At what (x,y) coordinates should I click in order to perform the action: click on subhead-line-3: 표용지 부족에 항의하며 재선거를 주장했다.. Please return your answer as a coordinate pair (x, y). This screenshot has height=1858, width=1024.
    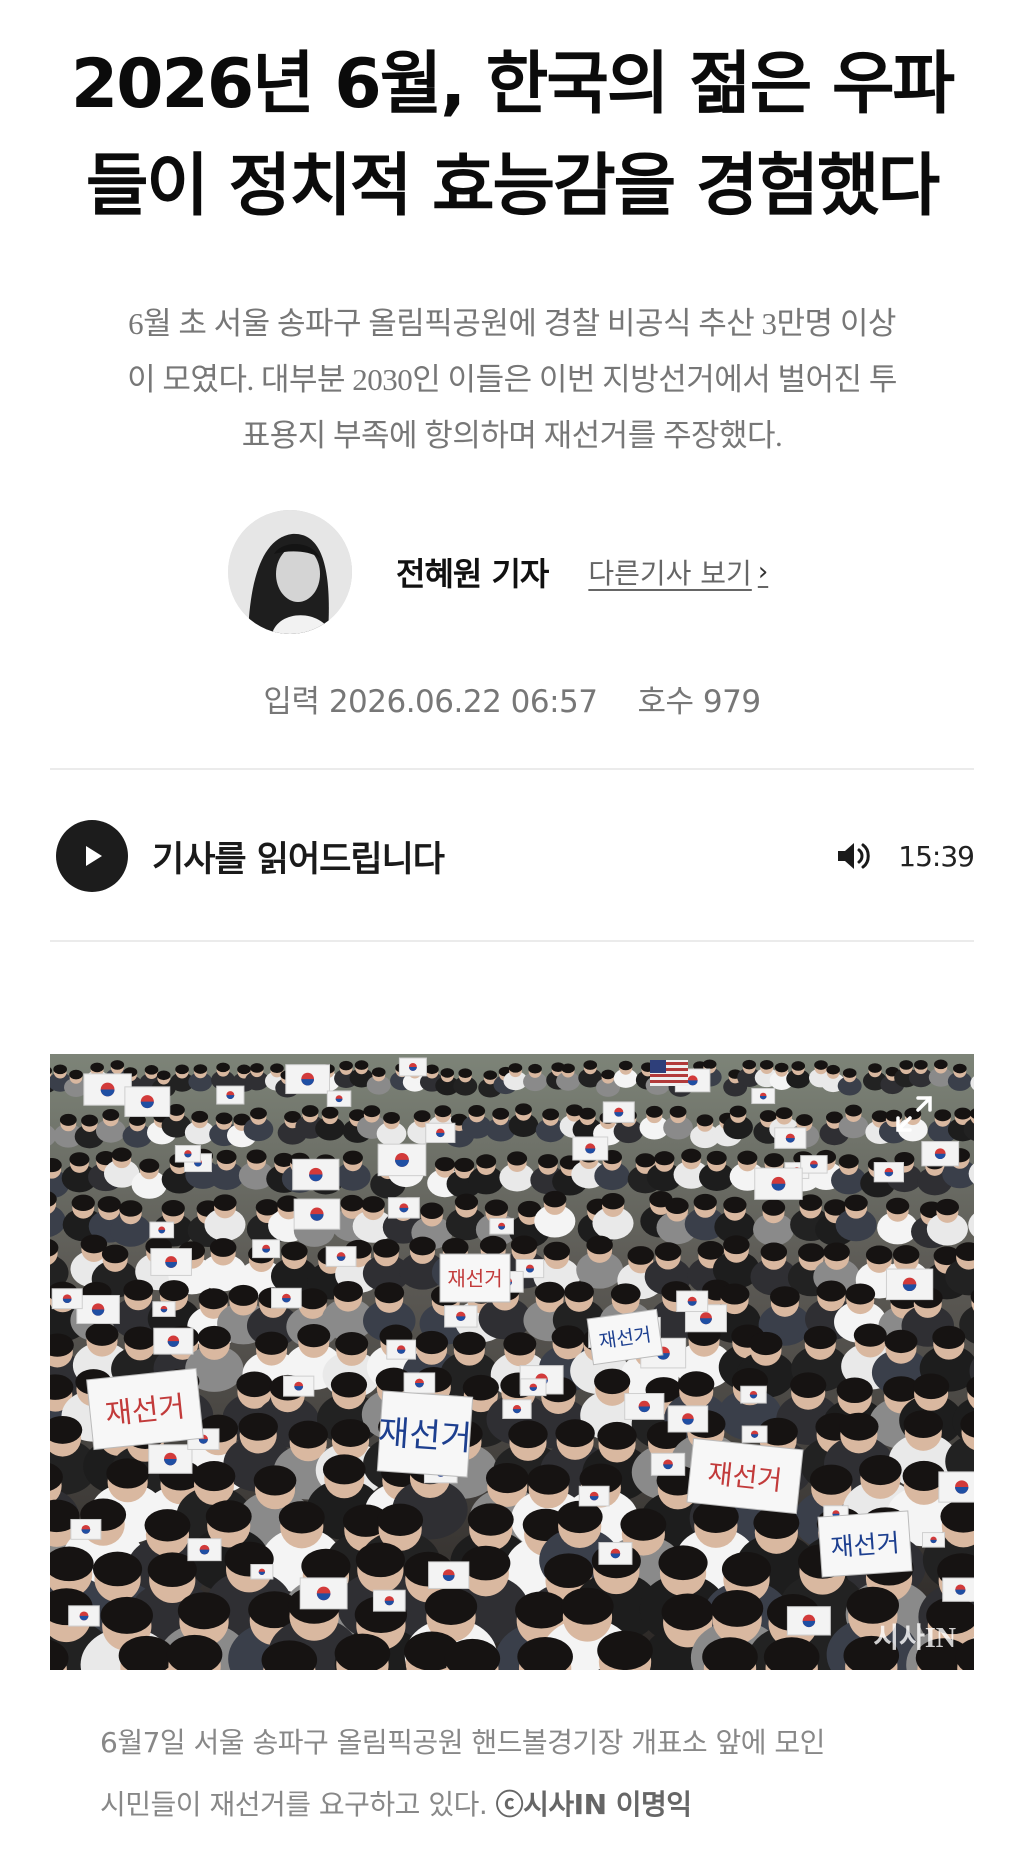
    Looking at the image, I should click on (512, 435).